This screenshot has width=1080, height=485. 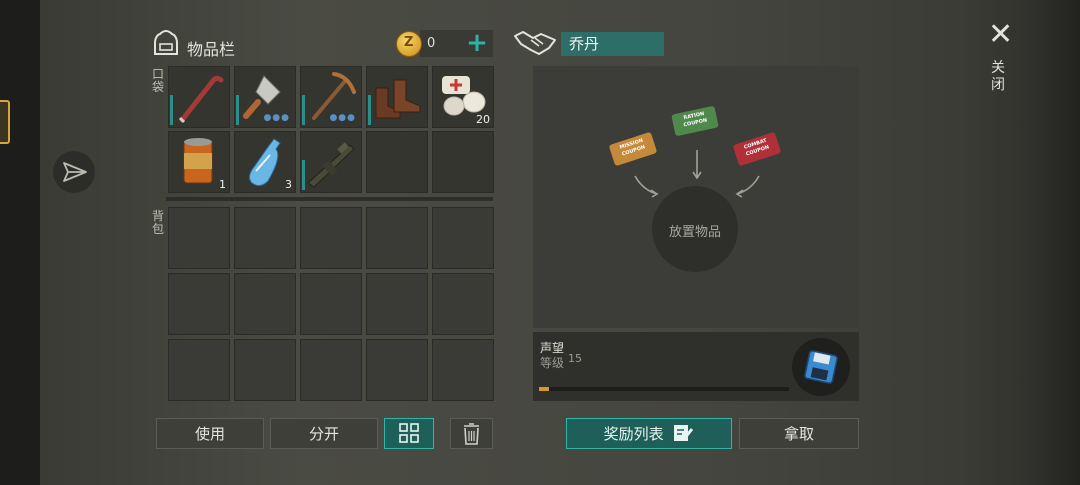 I want to click on floppy-disk-icon, so click(x=821, y=367).